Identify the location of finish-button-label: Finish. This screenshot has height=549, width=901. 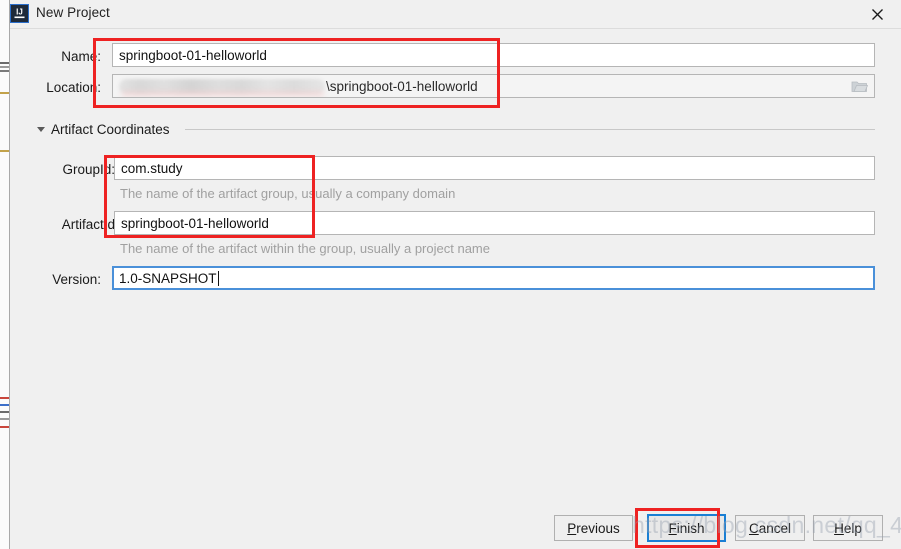
(686, 528).